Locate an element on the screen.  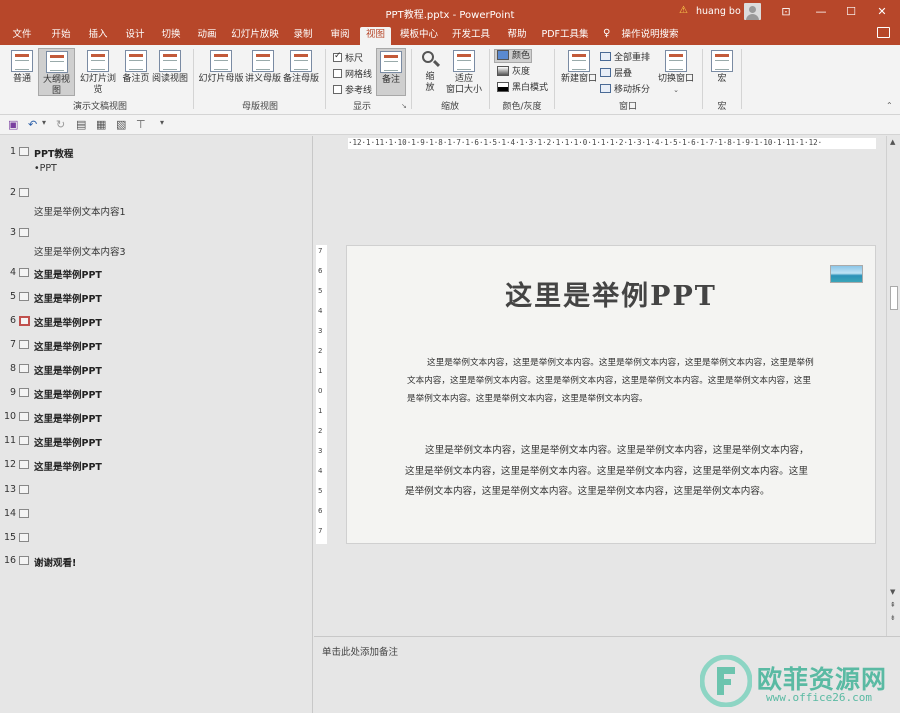
outline-slide-10: 10 这里是举例PPT is located at coordinates (156, 419).